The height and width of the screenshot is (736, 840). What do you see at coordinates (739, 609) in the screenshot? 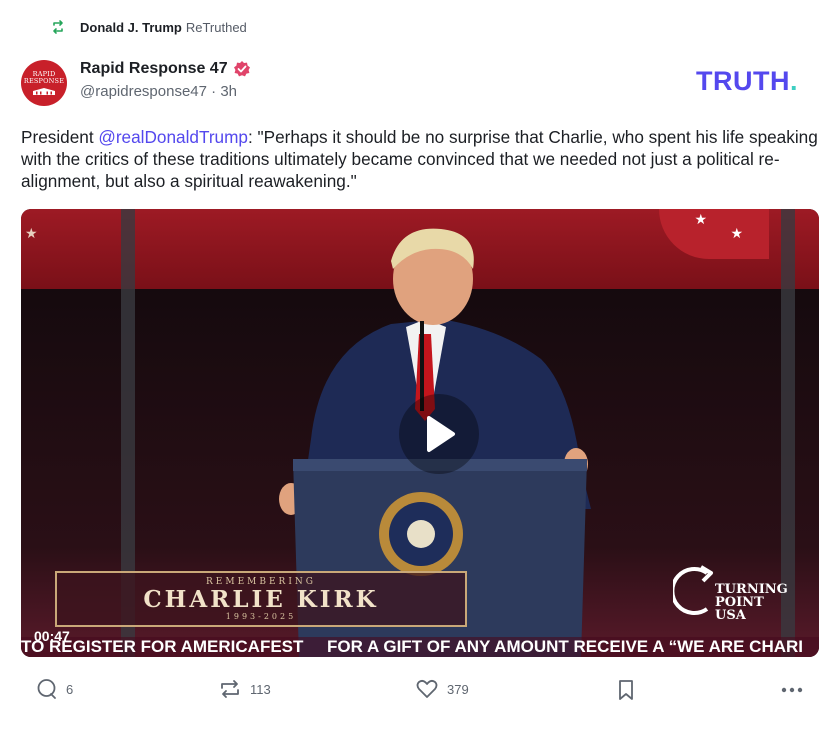
I see `tpusa-line-2: POINT USA` at bounding box center [739, 609].